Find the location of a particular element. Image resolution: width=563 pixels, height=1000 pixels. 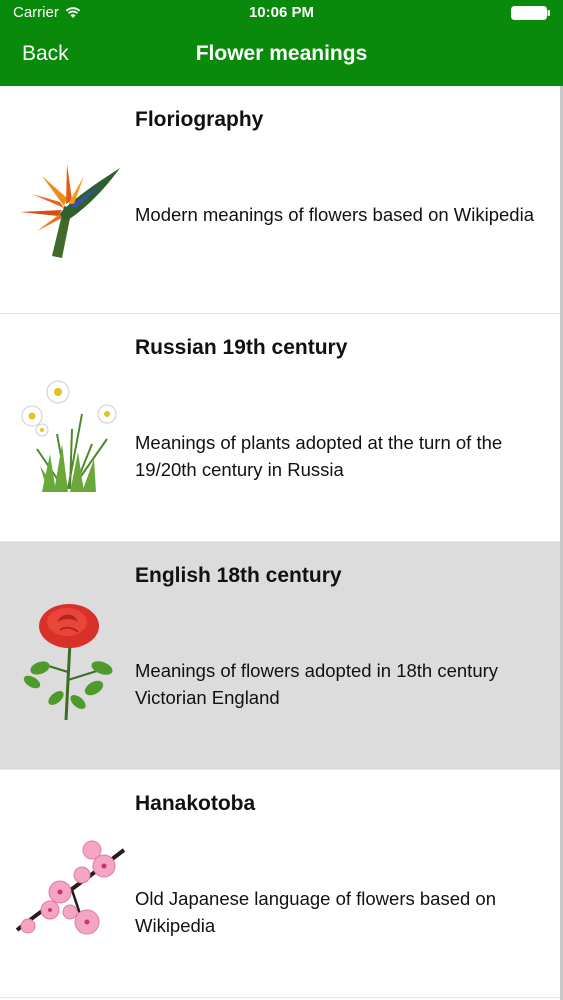

bird-of-paradise-icon is located at coordinates (70, 211).